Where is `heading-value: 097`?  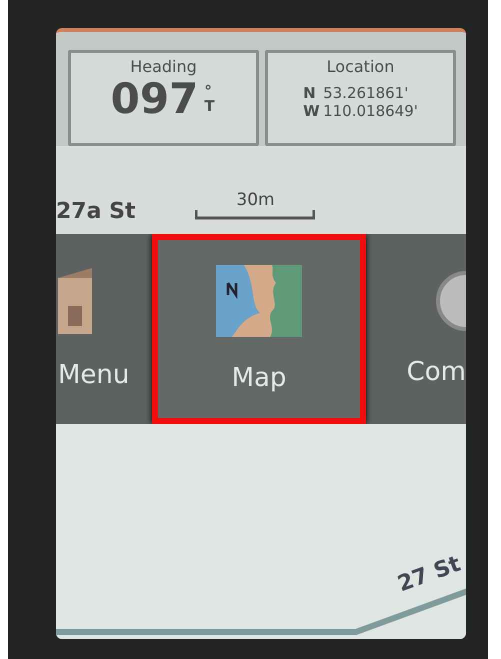
heading-value: 097 is located at coordinates (154, 99).